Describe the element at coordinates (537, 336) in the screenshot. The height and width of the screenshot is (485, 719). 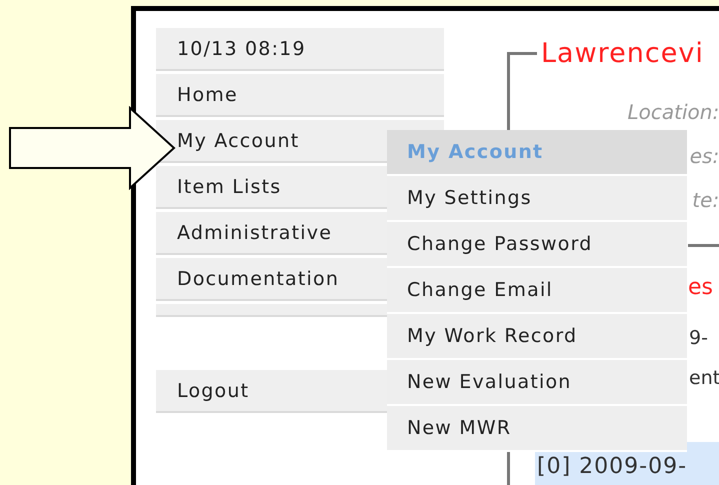
I see `menu-item: My Work Record` at that location.